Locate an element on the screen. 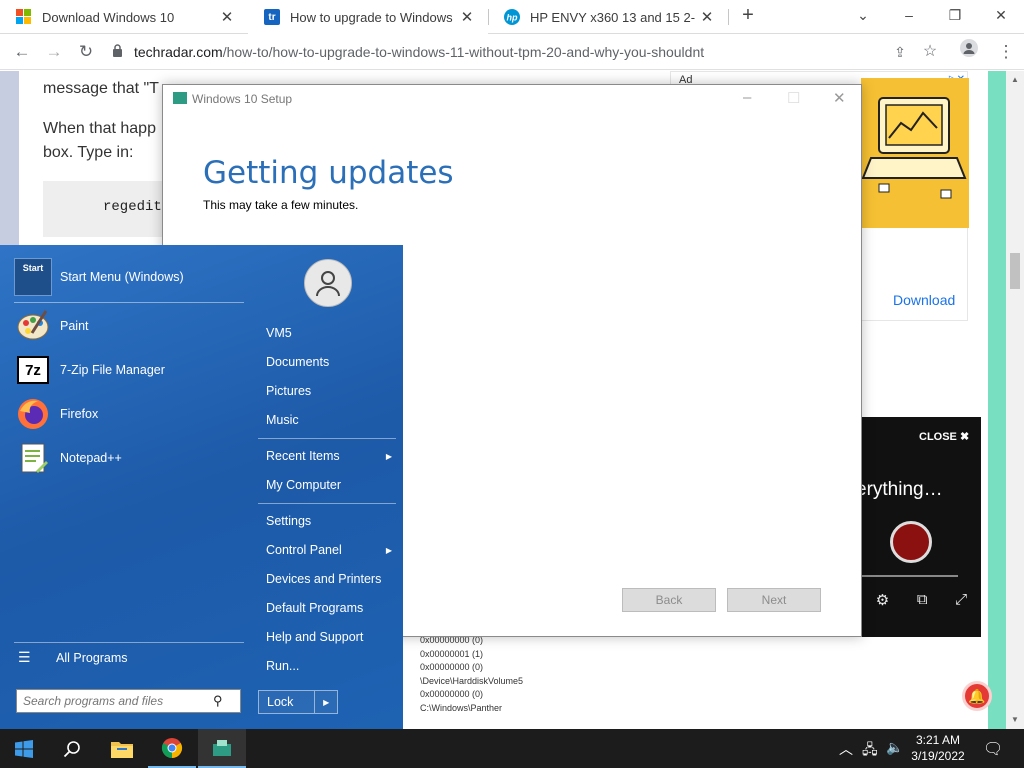 The width and height of the screenshot is (1024, 768). program-7zip: 7z 7-Zip File Manager is located at coordinates (129, 370).